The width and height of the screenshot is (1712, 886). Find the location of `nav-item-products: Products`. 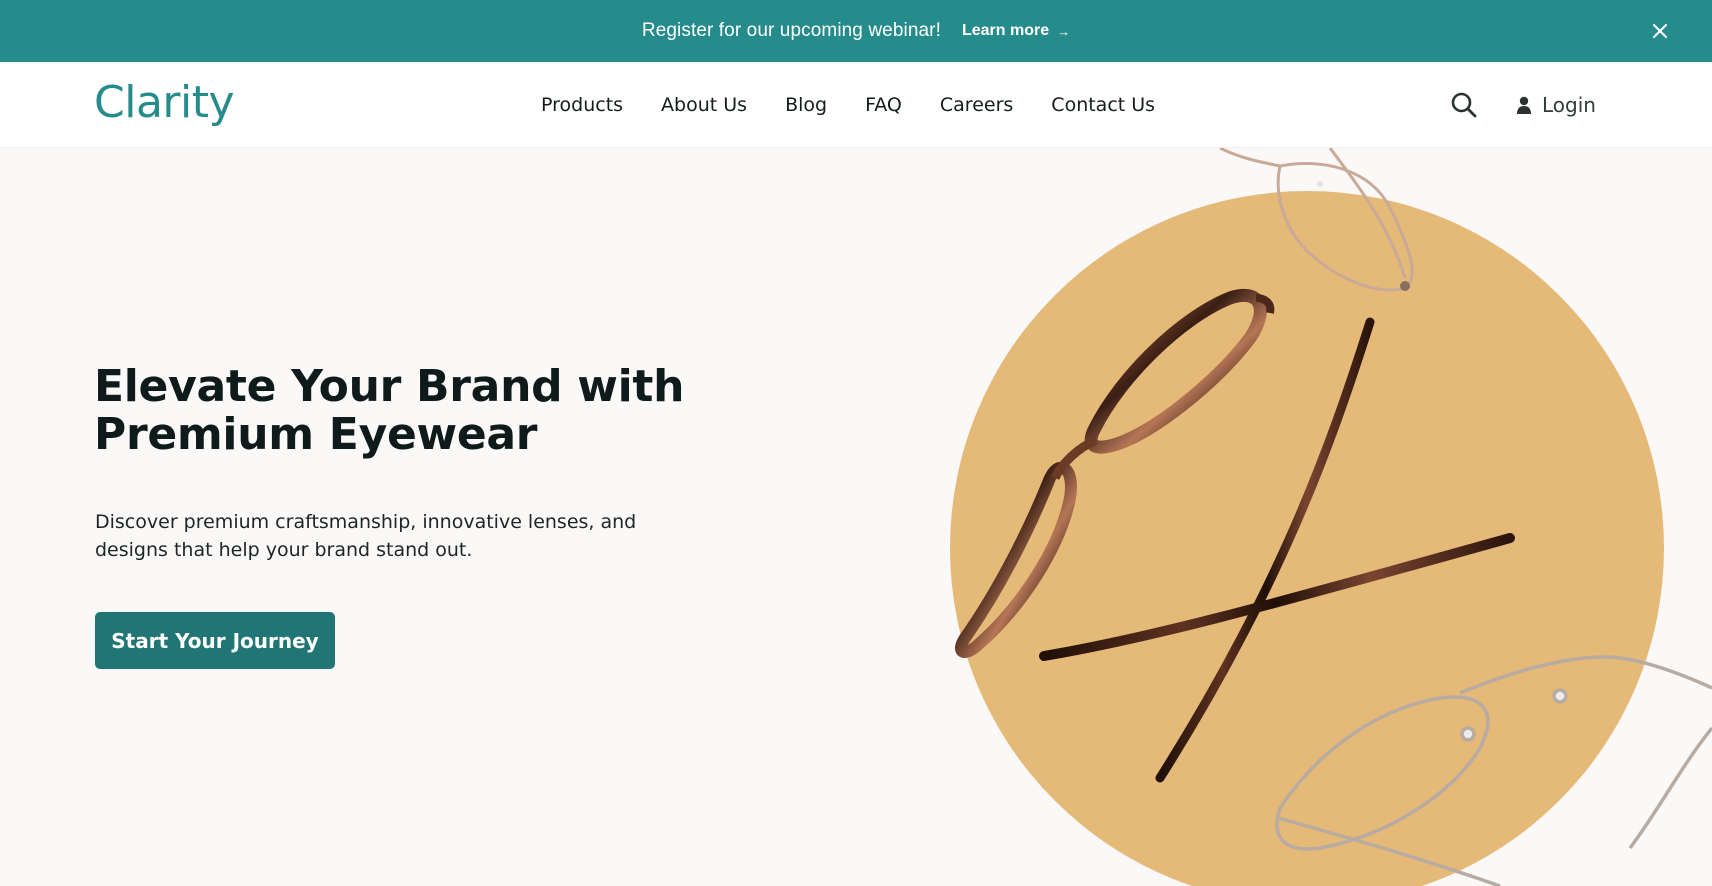

nav-item-products: Products is located at coordinates (582, 105).